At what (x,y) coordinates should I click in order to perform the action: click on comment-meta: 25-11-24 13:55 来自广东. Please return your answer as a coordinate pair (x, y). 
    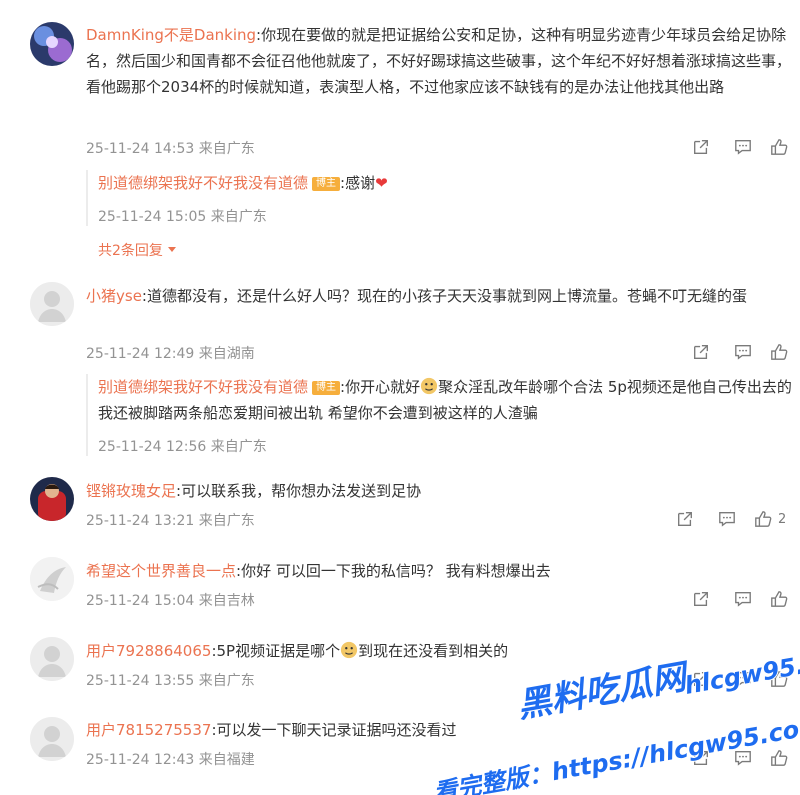
    Looking at the image, I should click on (170, 680).